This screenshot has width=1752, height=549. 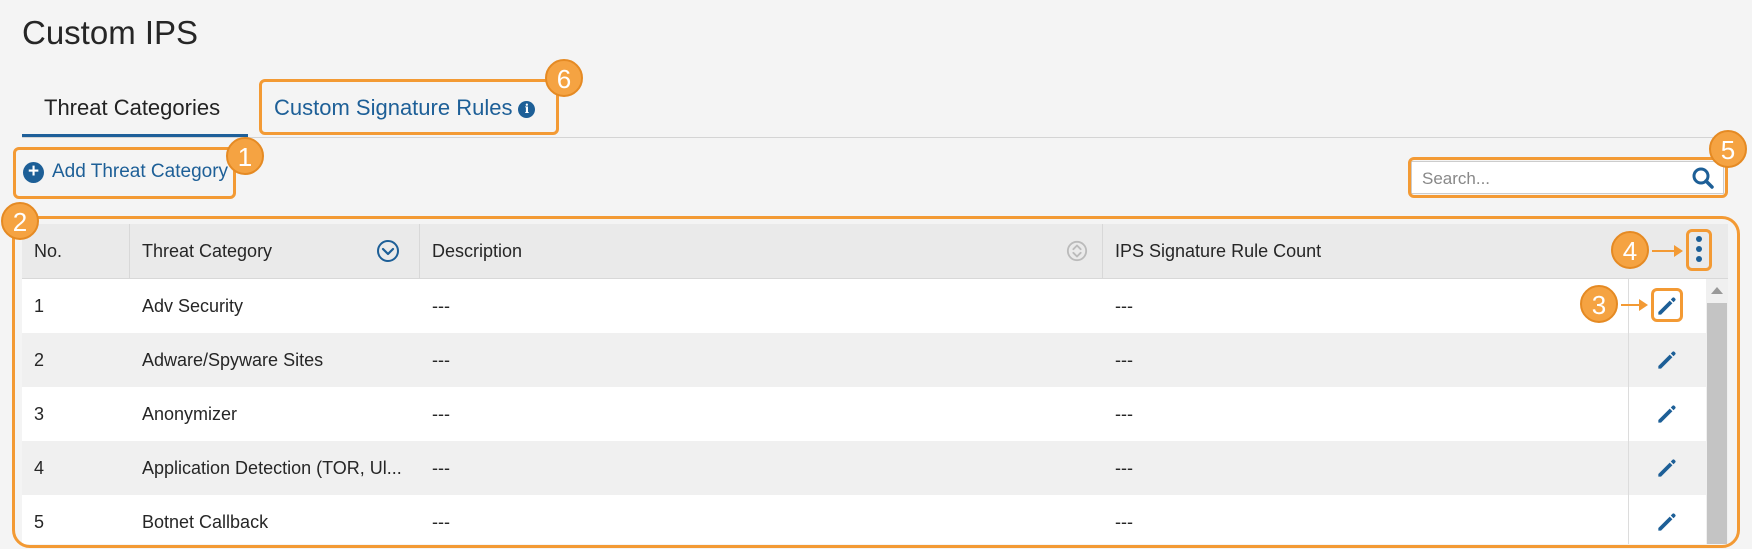 I want to click on callout-badge: 2, so click(x=20, y=221).